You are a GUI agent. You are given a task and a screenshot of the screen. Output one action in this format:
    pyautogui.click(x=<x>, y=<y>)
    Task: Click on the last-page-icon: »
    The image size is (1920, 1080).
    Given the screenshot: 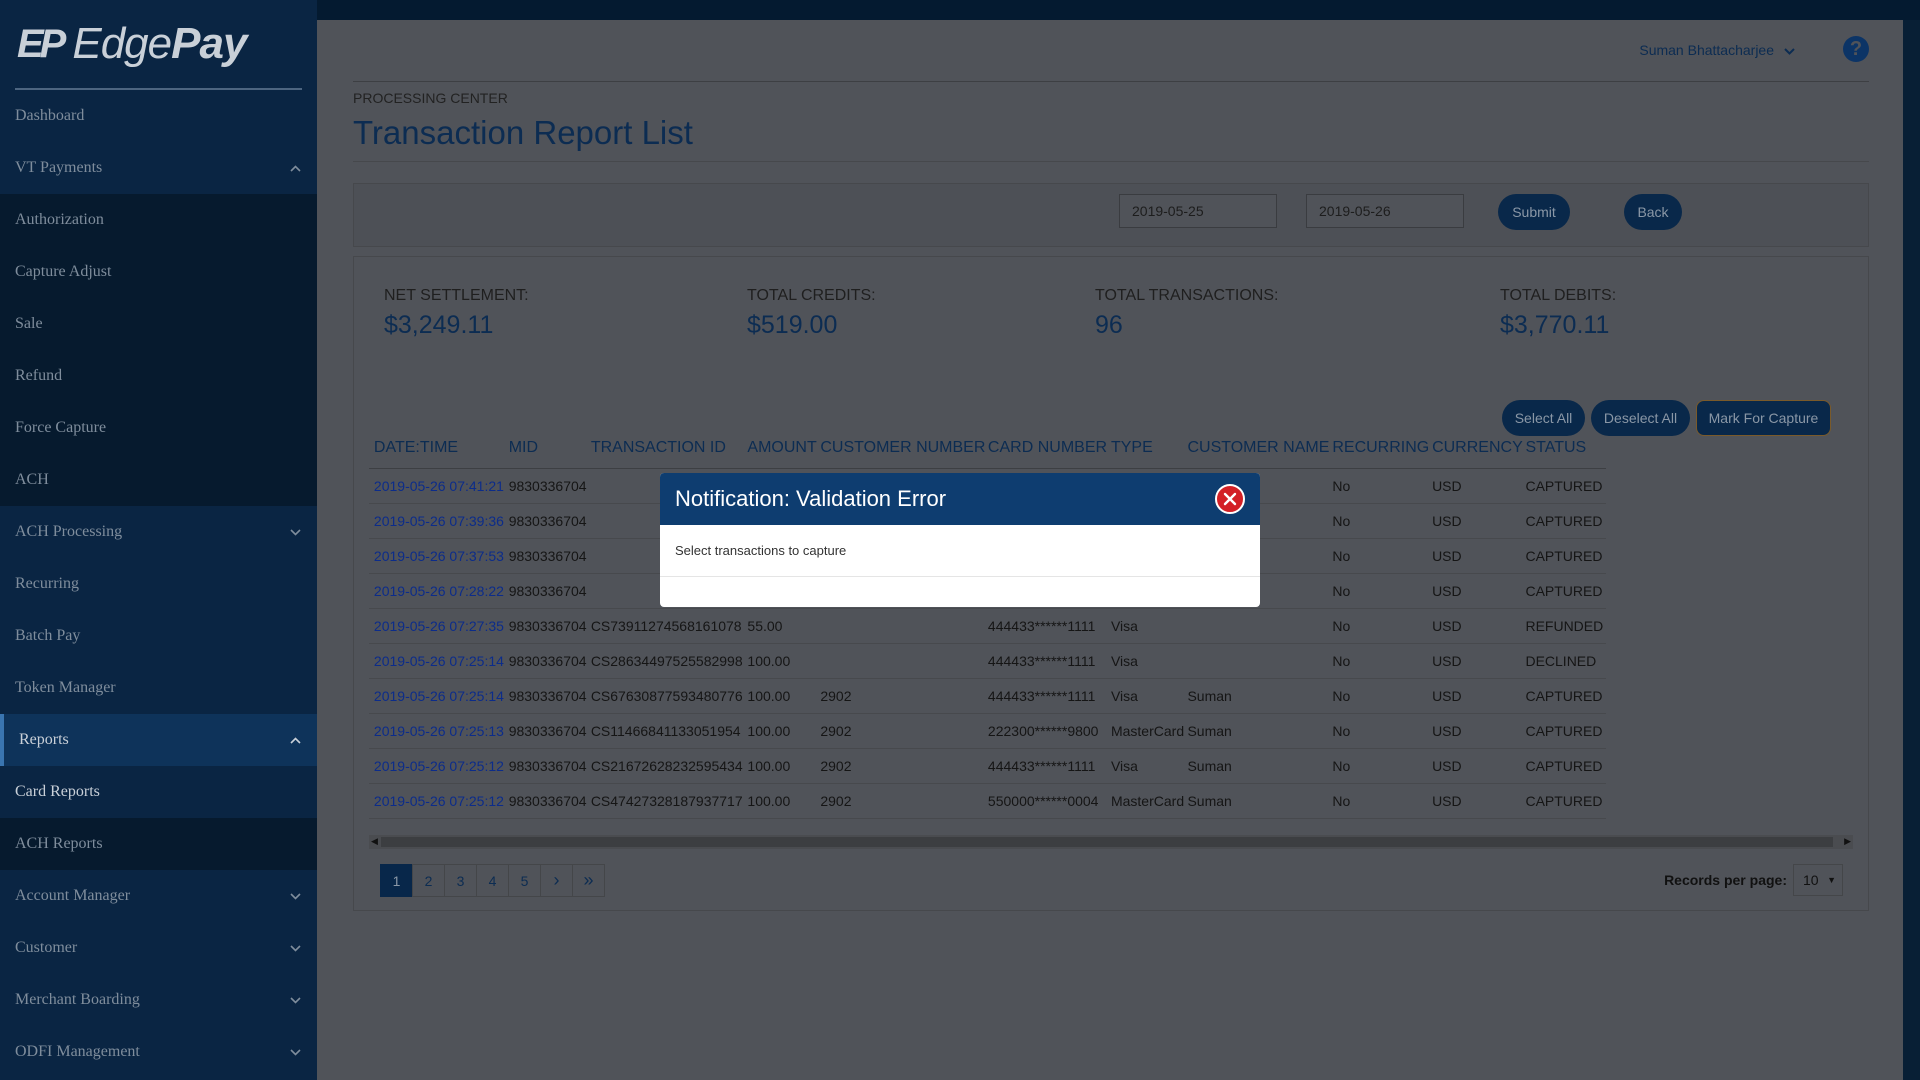 What is the action you would take?
    pyautogui.click(x=588, y=880)
    